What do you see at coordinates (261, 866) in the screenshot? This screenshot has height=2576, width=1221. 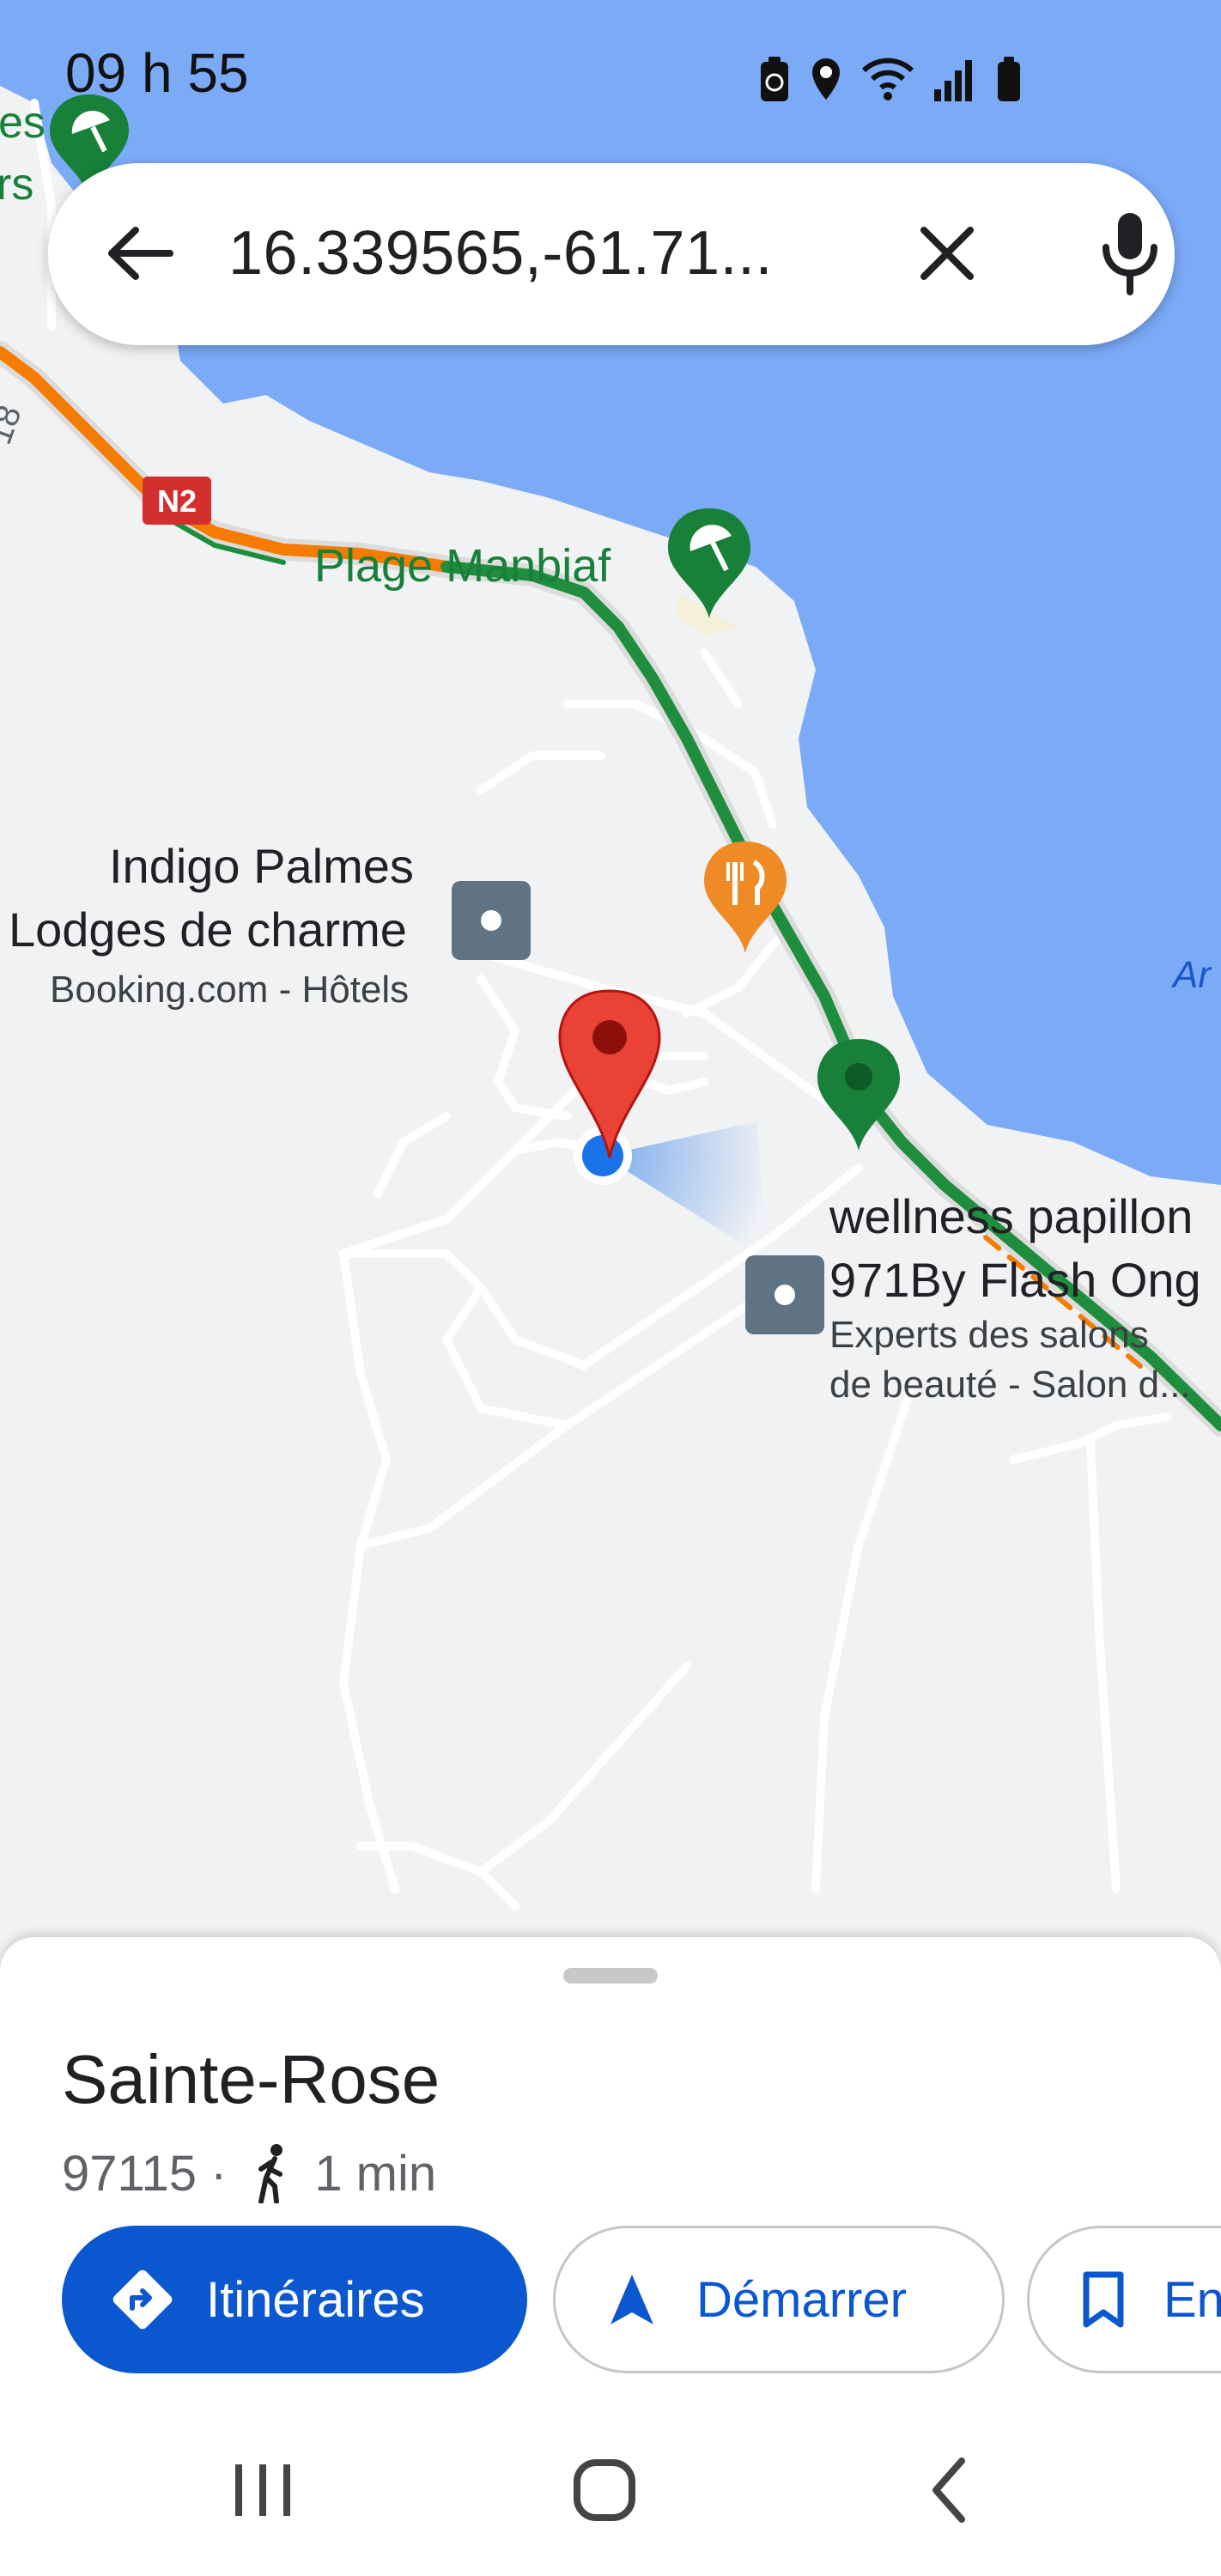 I see `place-label-indigo-palmes-line1: Indigo Palmes` at bounding box center [261, 866].